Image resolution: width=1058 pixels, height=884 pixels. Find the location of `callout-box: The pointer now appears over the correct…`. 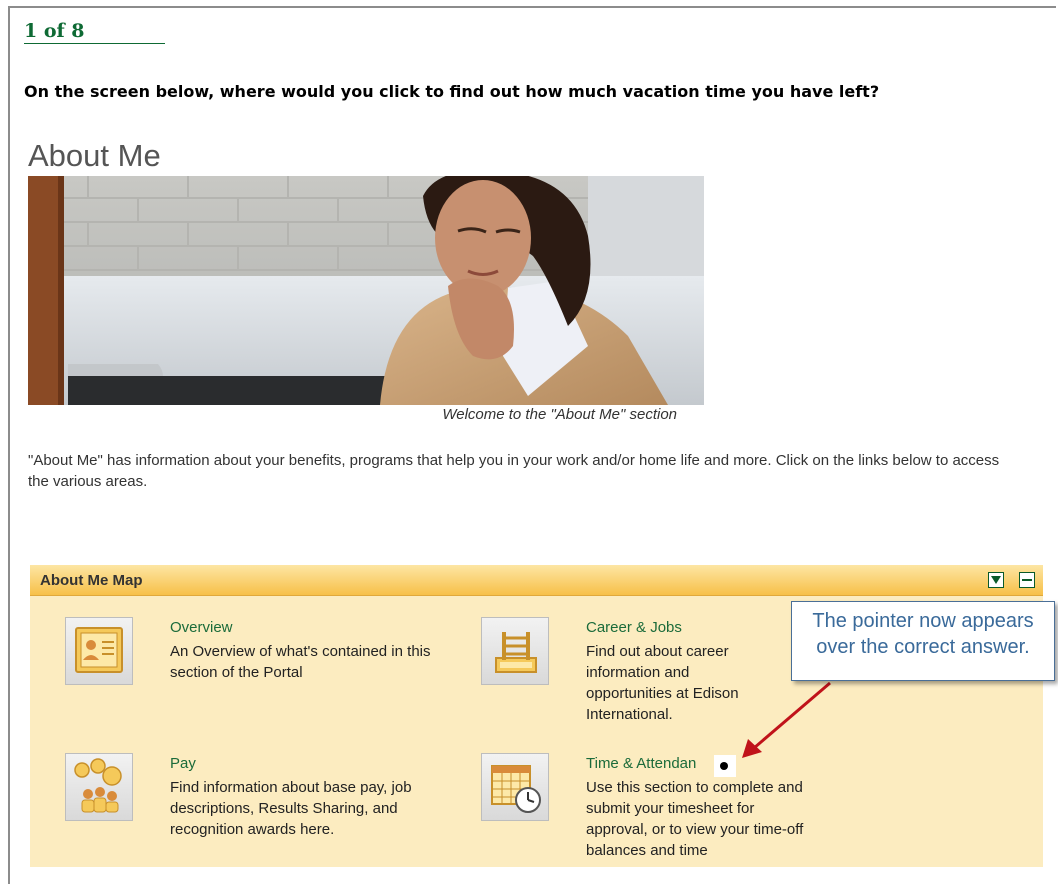

callout-box: The pointer now appears over the correct… is located at coordinates (923, 641).